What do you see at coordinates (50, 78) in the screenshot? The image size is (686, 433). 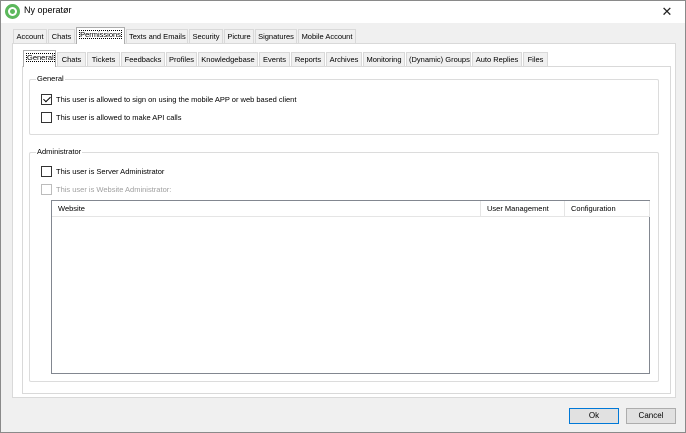 I see `general-group-legend: General` at bounding box center [50, 78].